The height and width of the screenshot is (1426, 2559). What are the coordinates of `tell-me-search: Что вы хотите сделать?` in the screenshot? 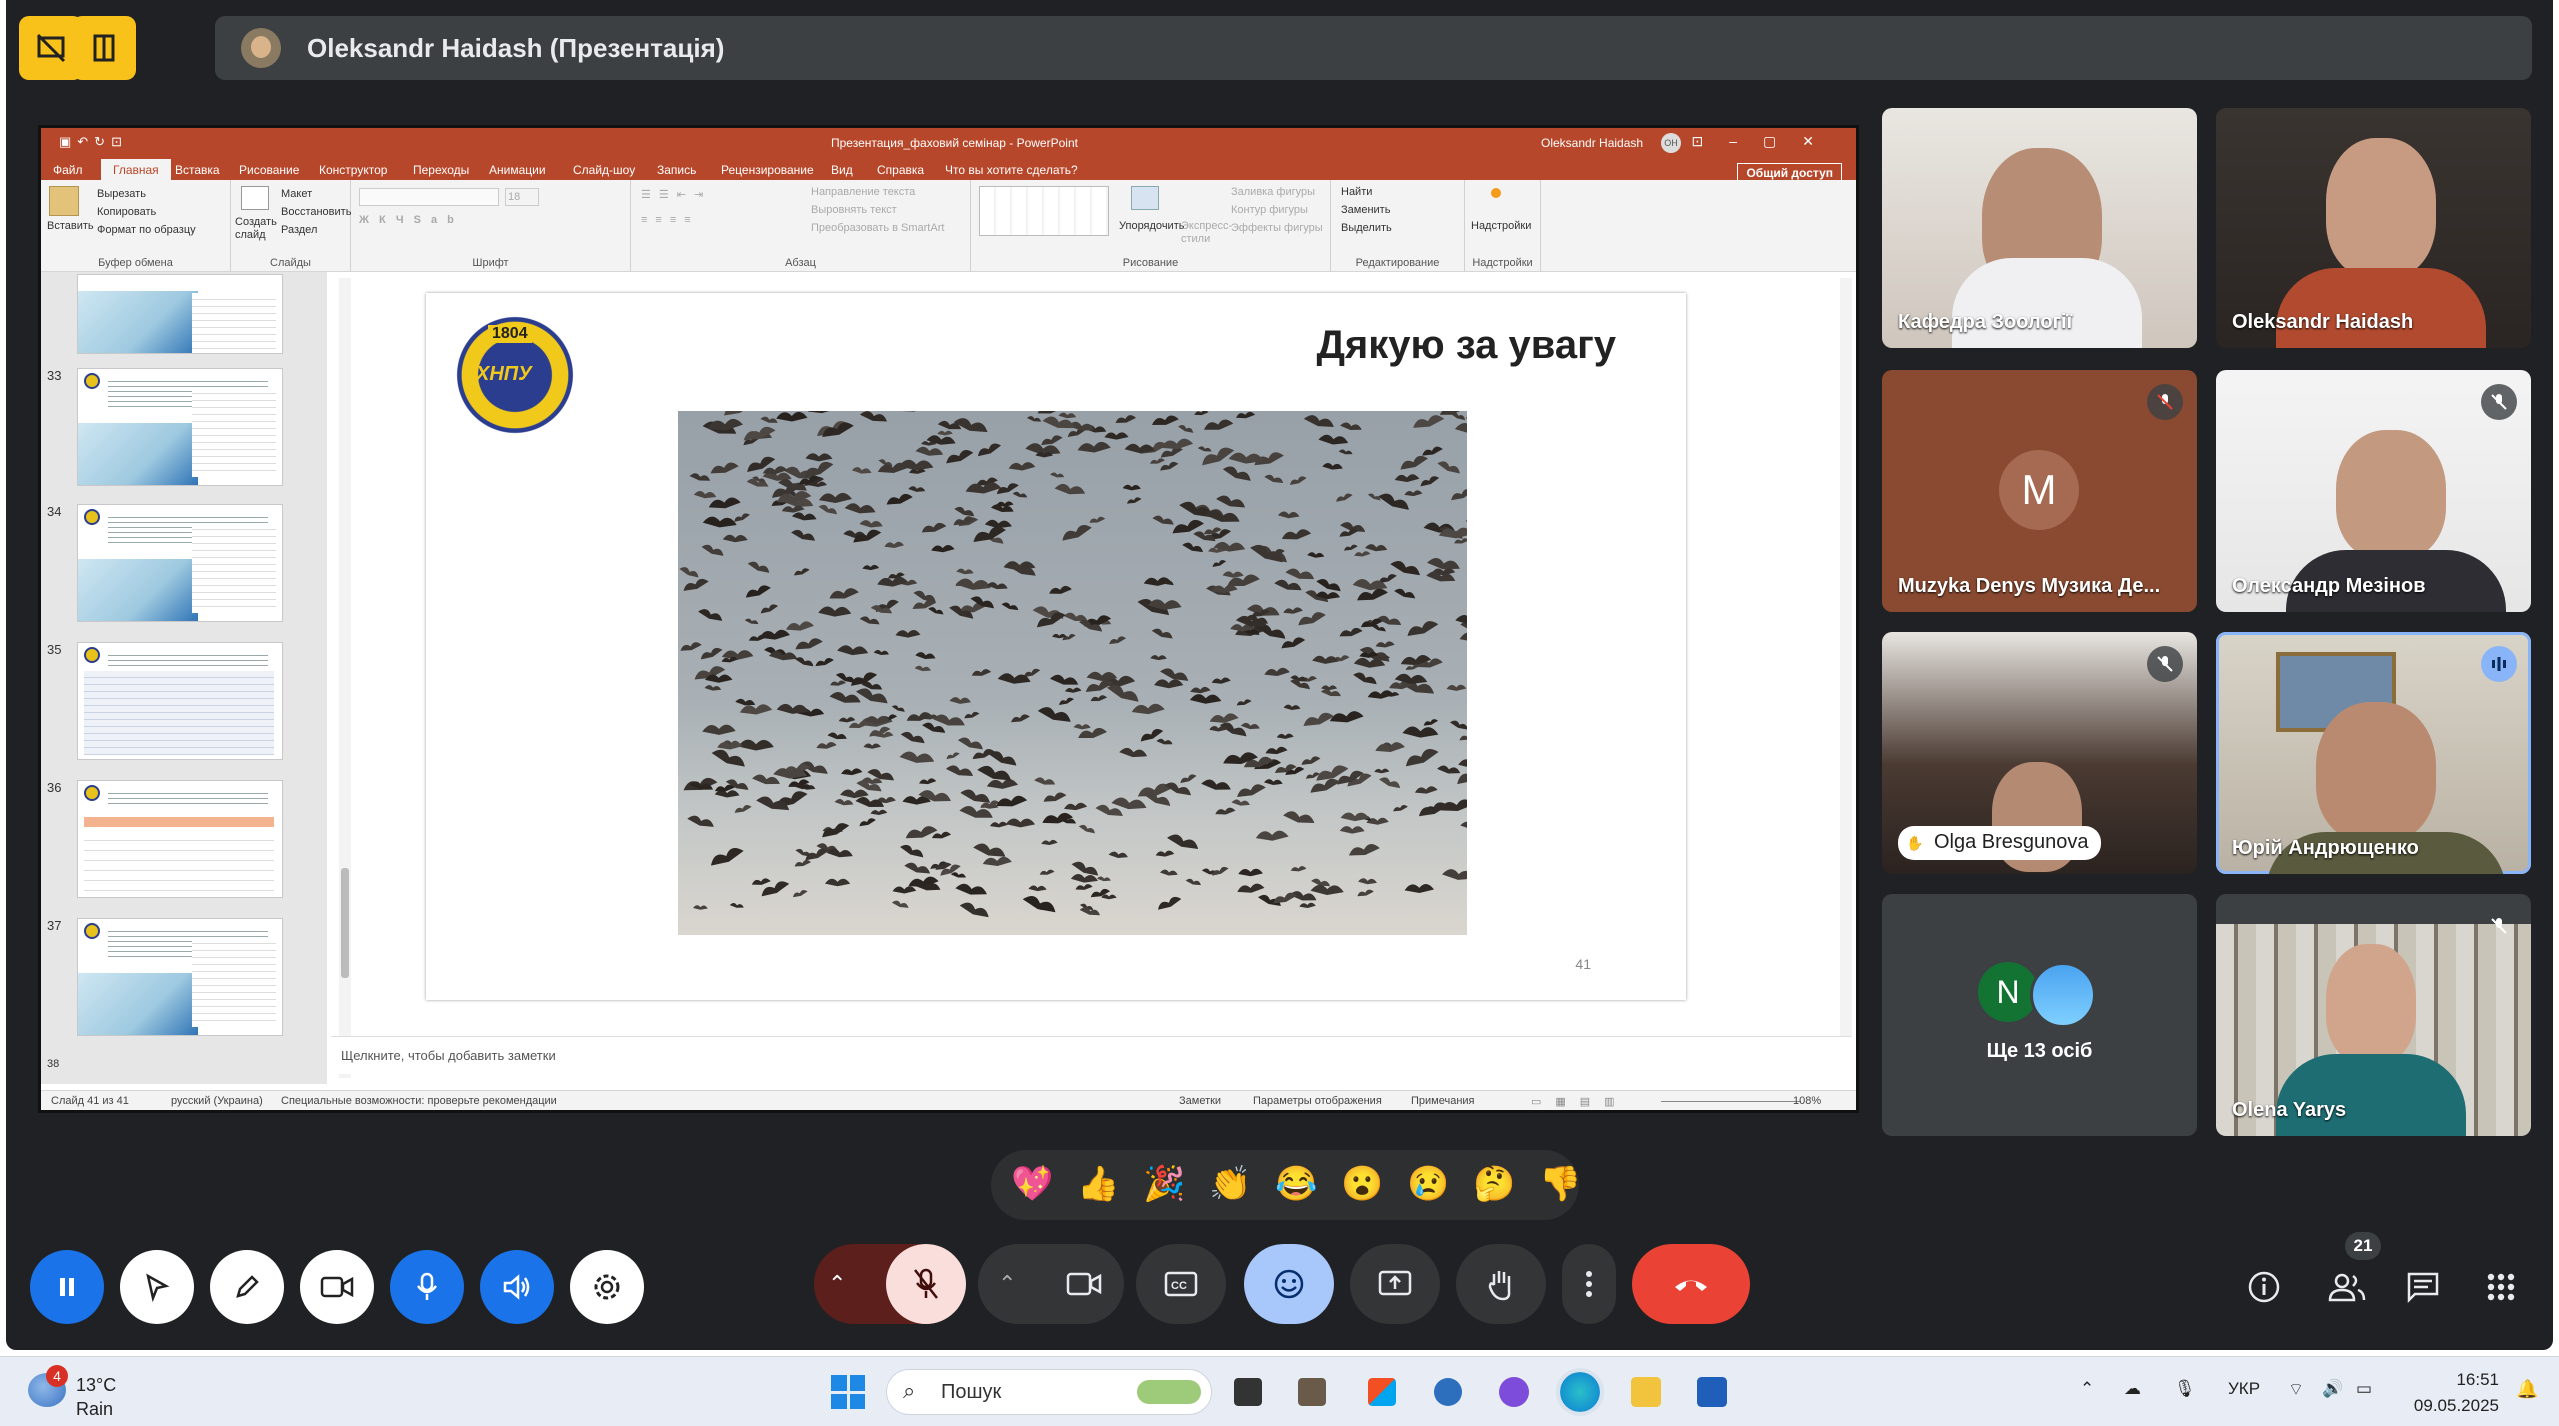 It's located at (1011, 170).